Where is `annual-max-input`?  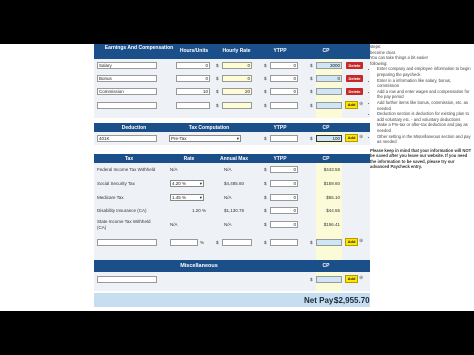
annual-max-input is located at coordinates (237, 242).